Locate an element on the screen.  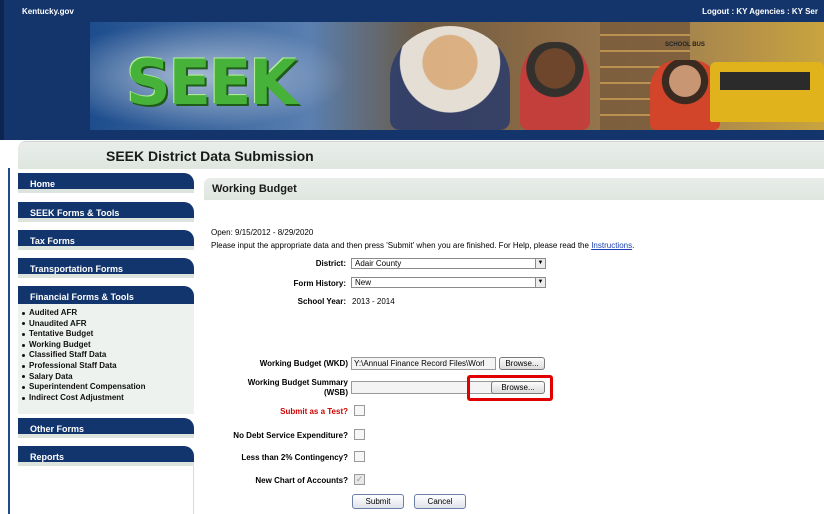
submenu-item: Professional Staff Data is located at coordinates (108, 366).